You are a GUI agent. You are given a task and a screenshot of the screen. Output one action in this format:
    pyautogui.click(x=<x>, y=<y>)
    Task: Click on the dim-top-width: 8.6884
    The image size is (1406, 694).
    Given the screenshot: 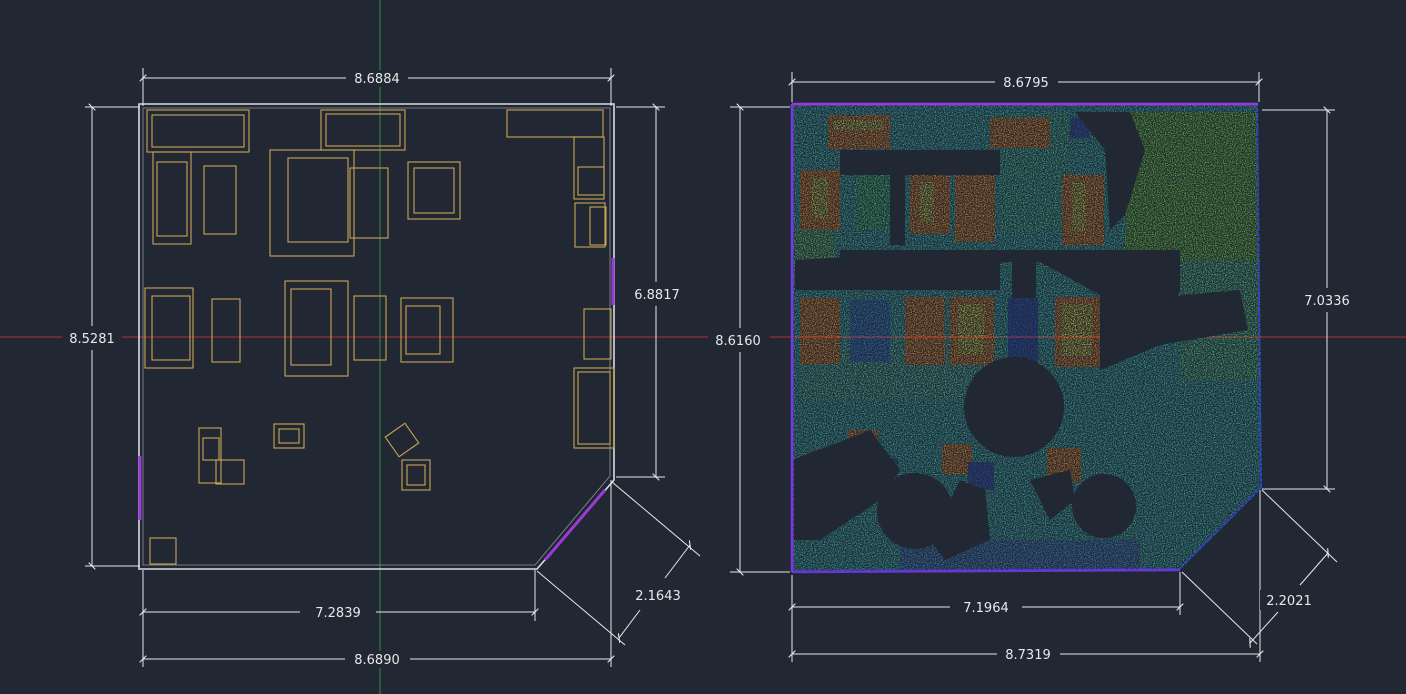 What is the action you would take?
    pyautogui.click(x=377, y=79)
    